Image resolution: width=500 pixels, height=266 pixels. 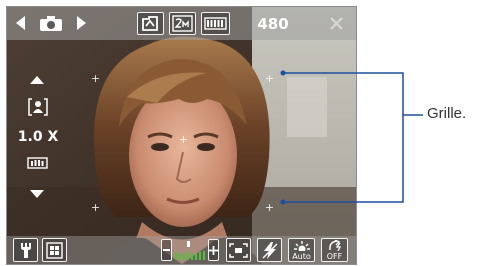 I want to click on callout-lines, so click(x=351, y=137).